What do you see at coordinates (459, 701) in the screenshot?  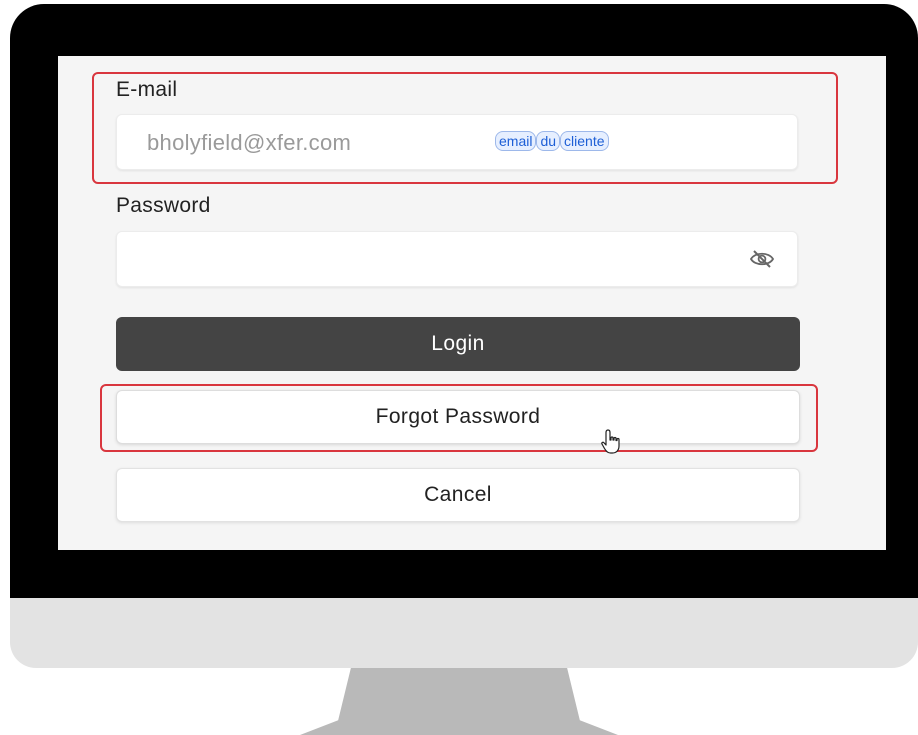 I see `monitor-stand` at bounding box center [459, 701].